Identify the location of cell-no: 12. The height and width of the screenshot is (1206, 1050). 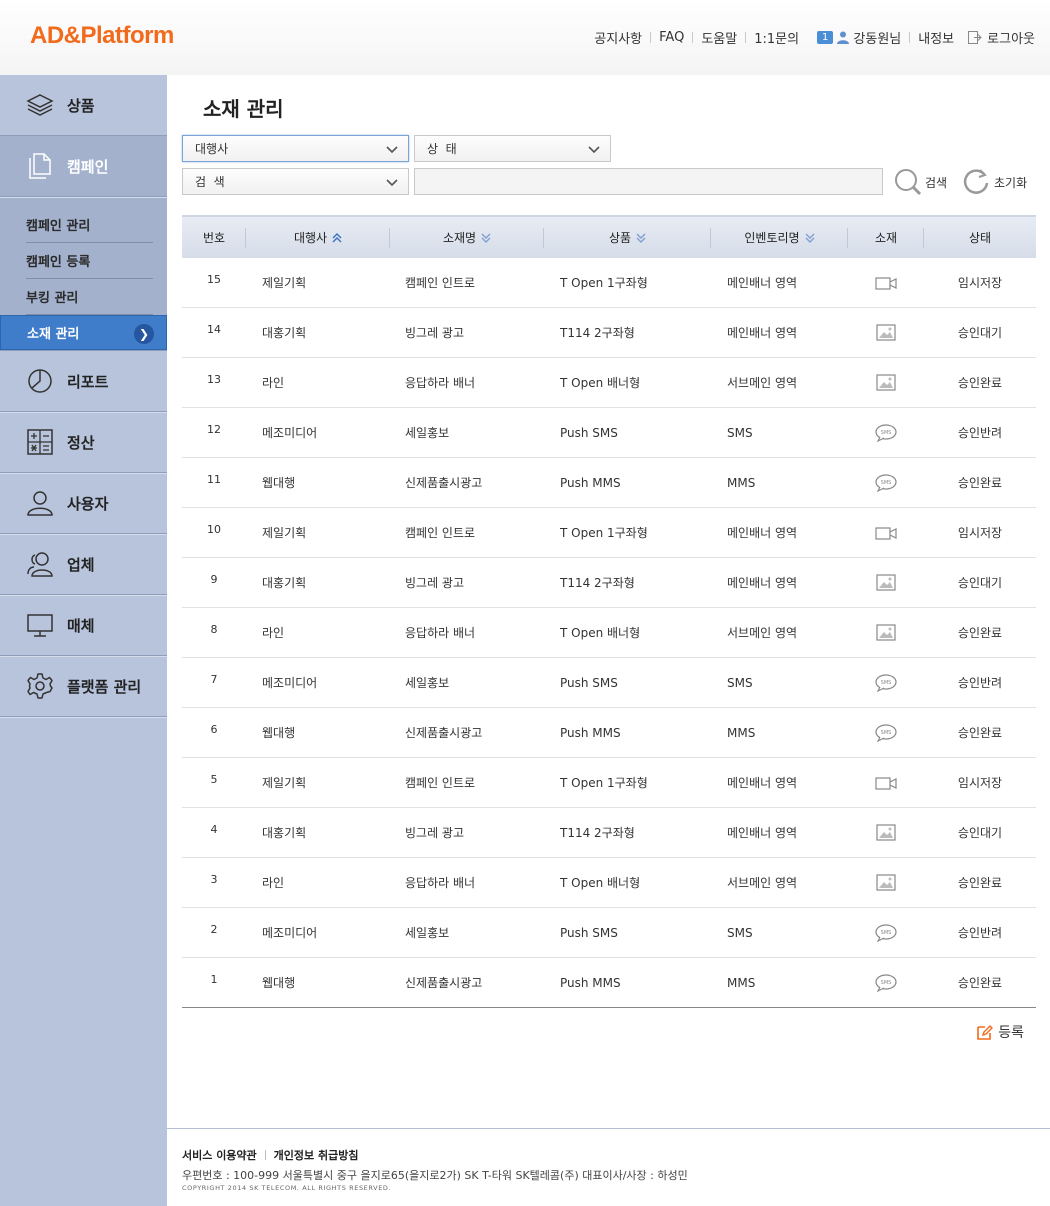
(214, 429).